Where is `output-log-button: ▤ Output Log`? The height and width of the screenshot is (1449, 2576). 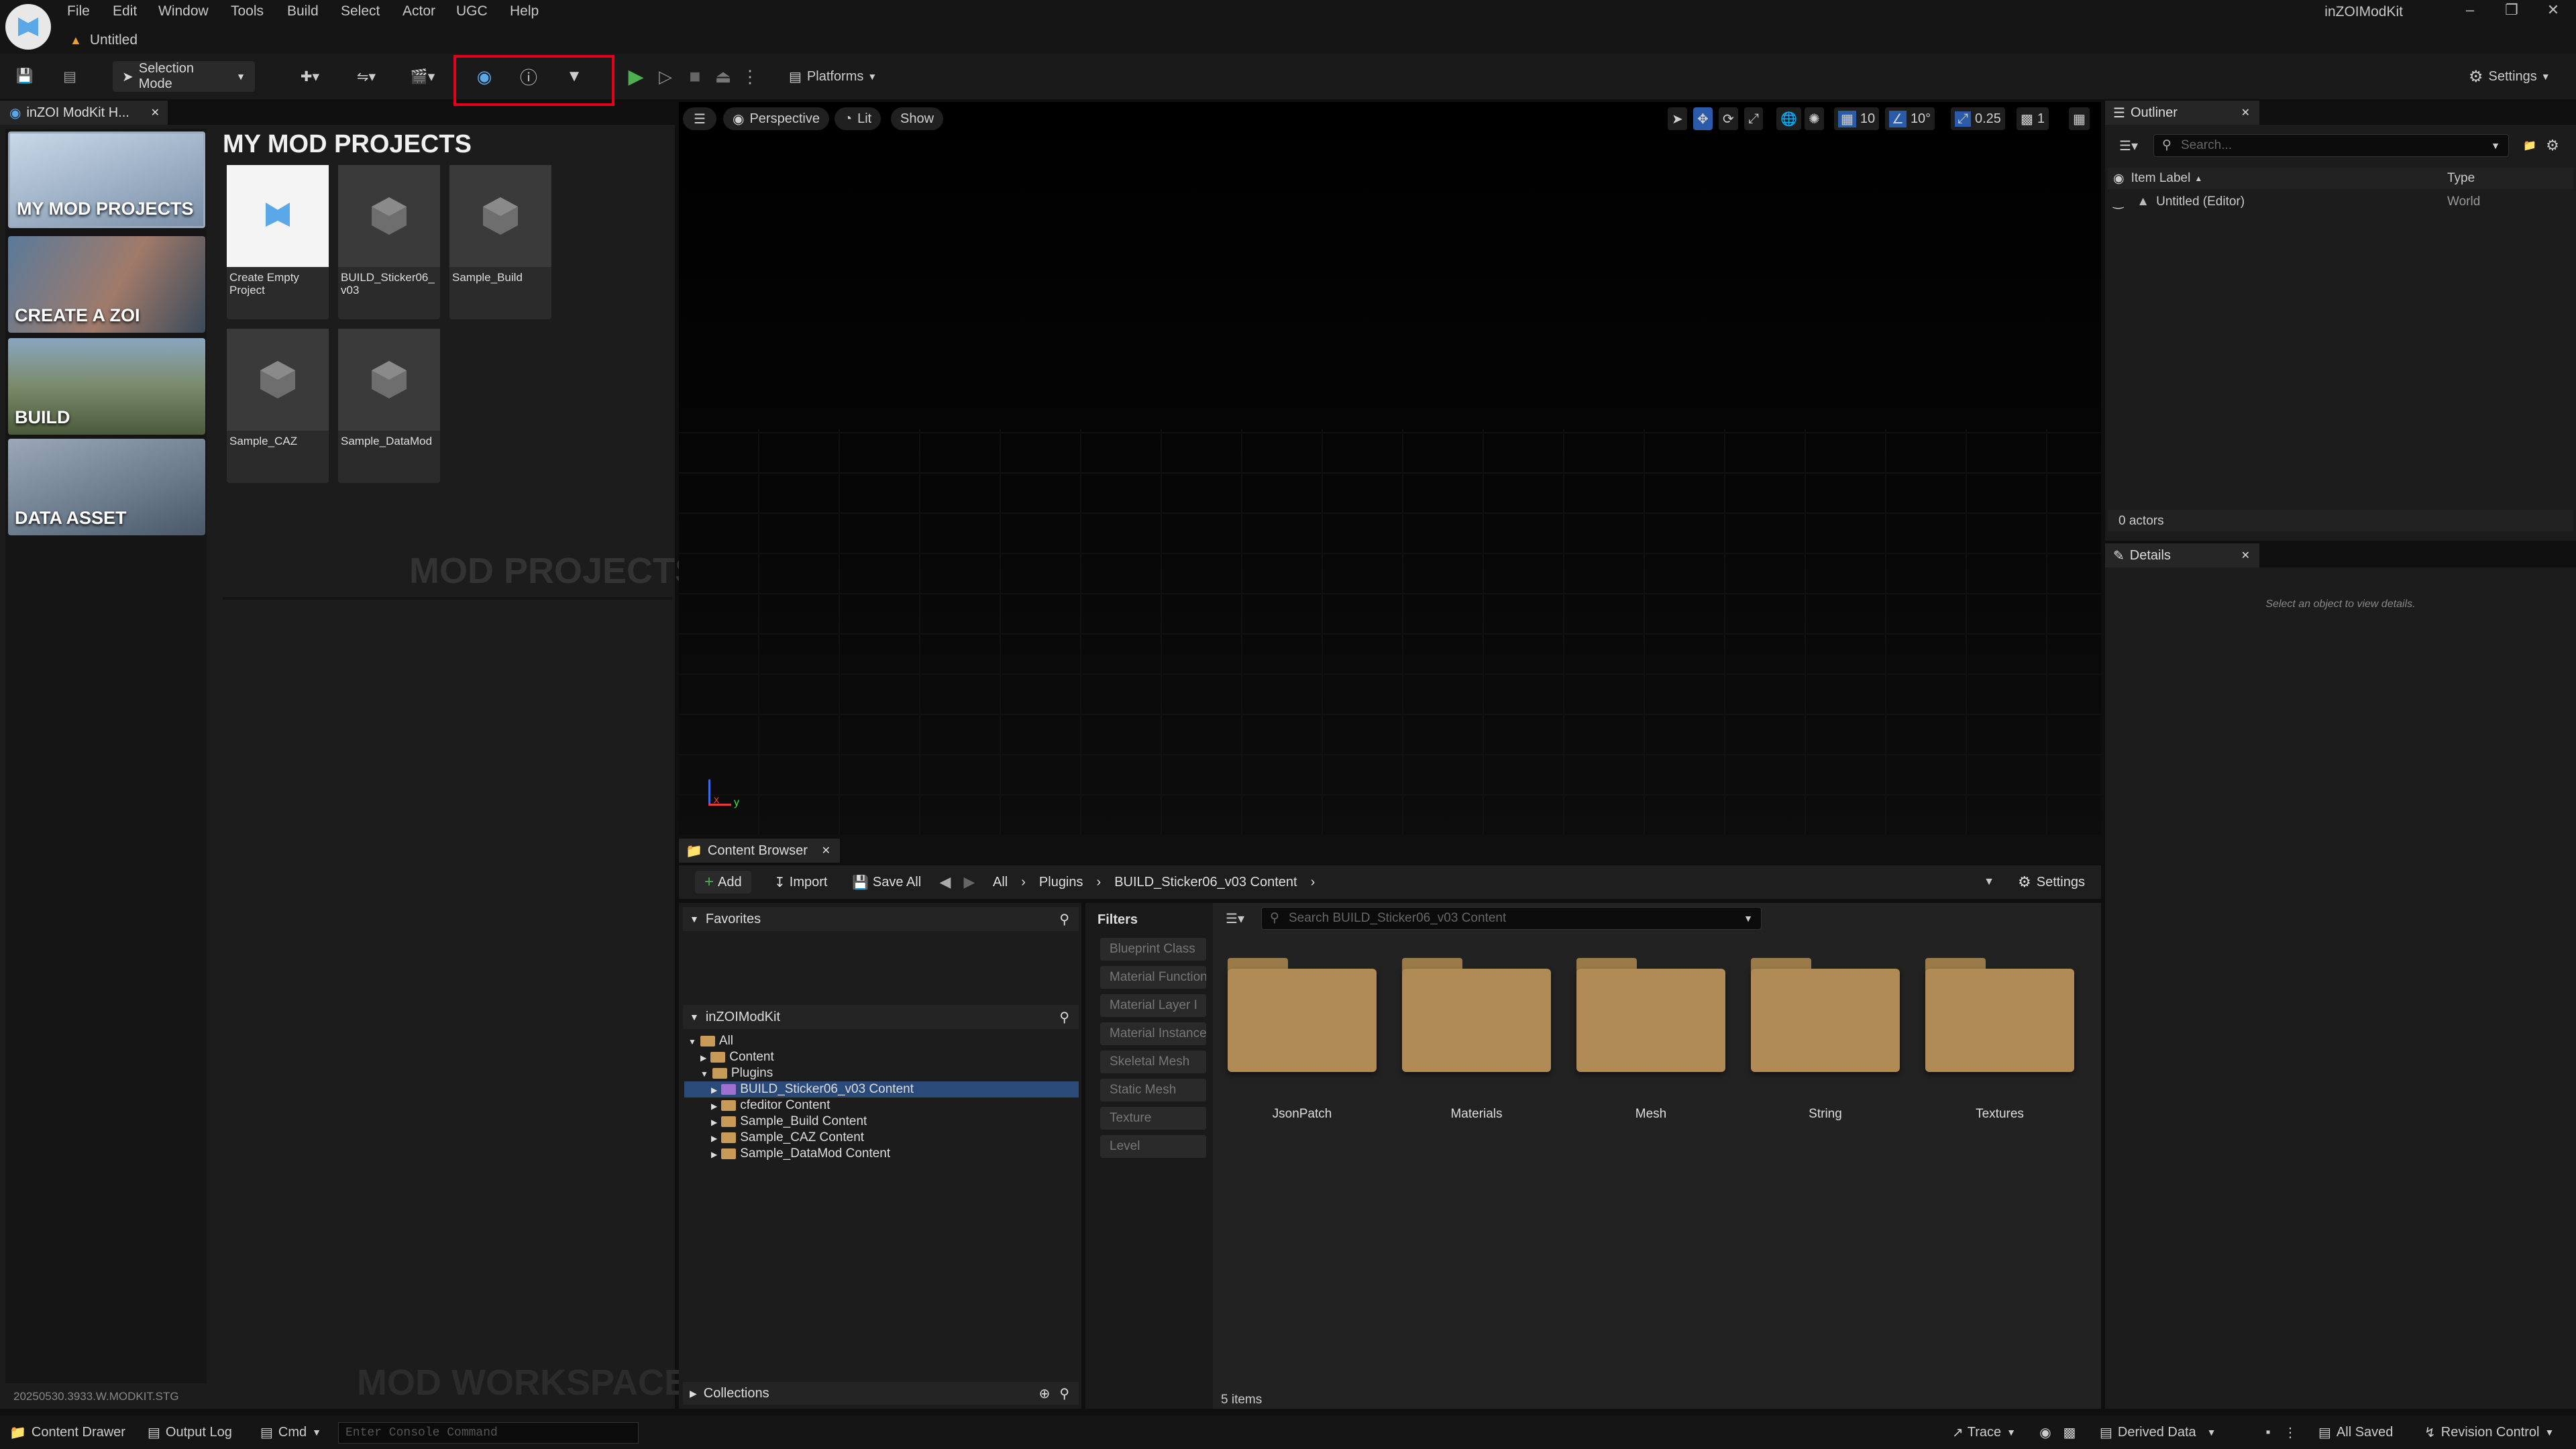 output-log-button: ▤ Output Log is located at coordinates (190, 1432).